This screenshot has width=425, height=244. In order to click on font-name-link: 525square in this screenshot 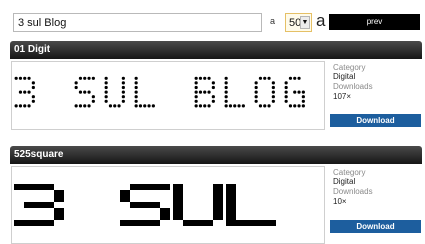, I will do `click(38, 154)`.